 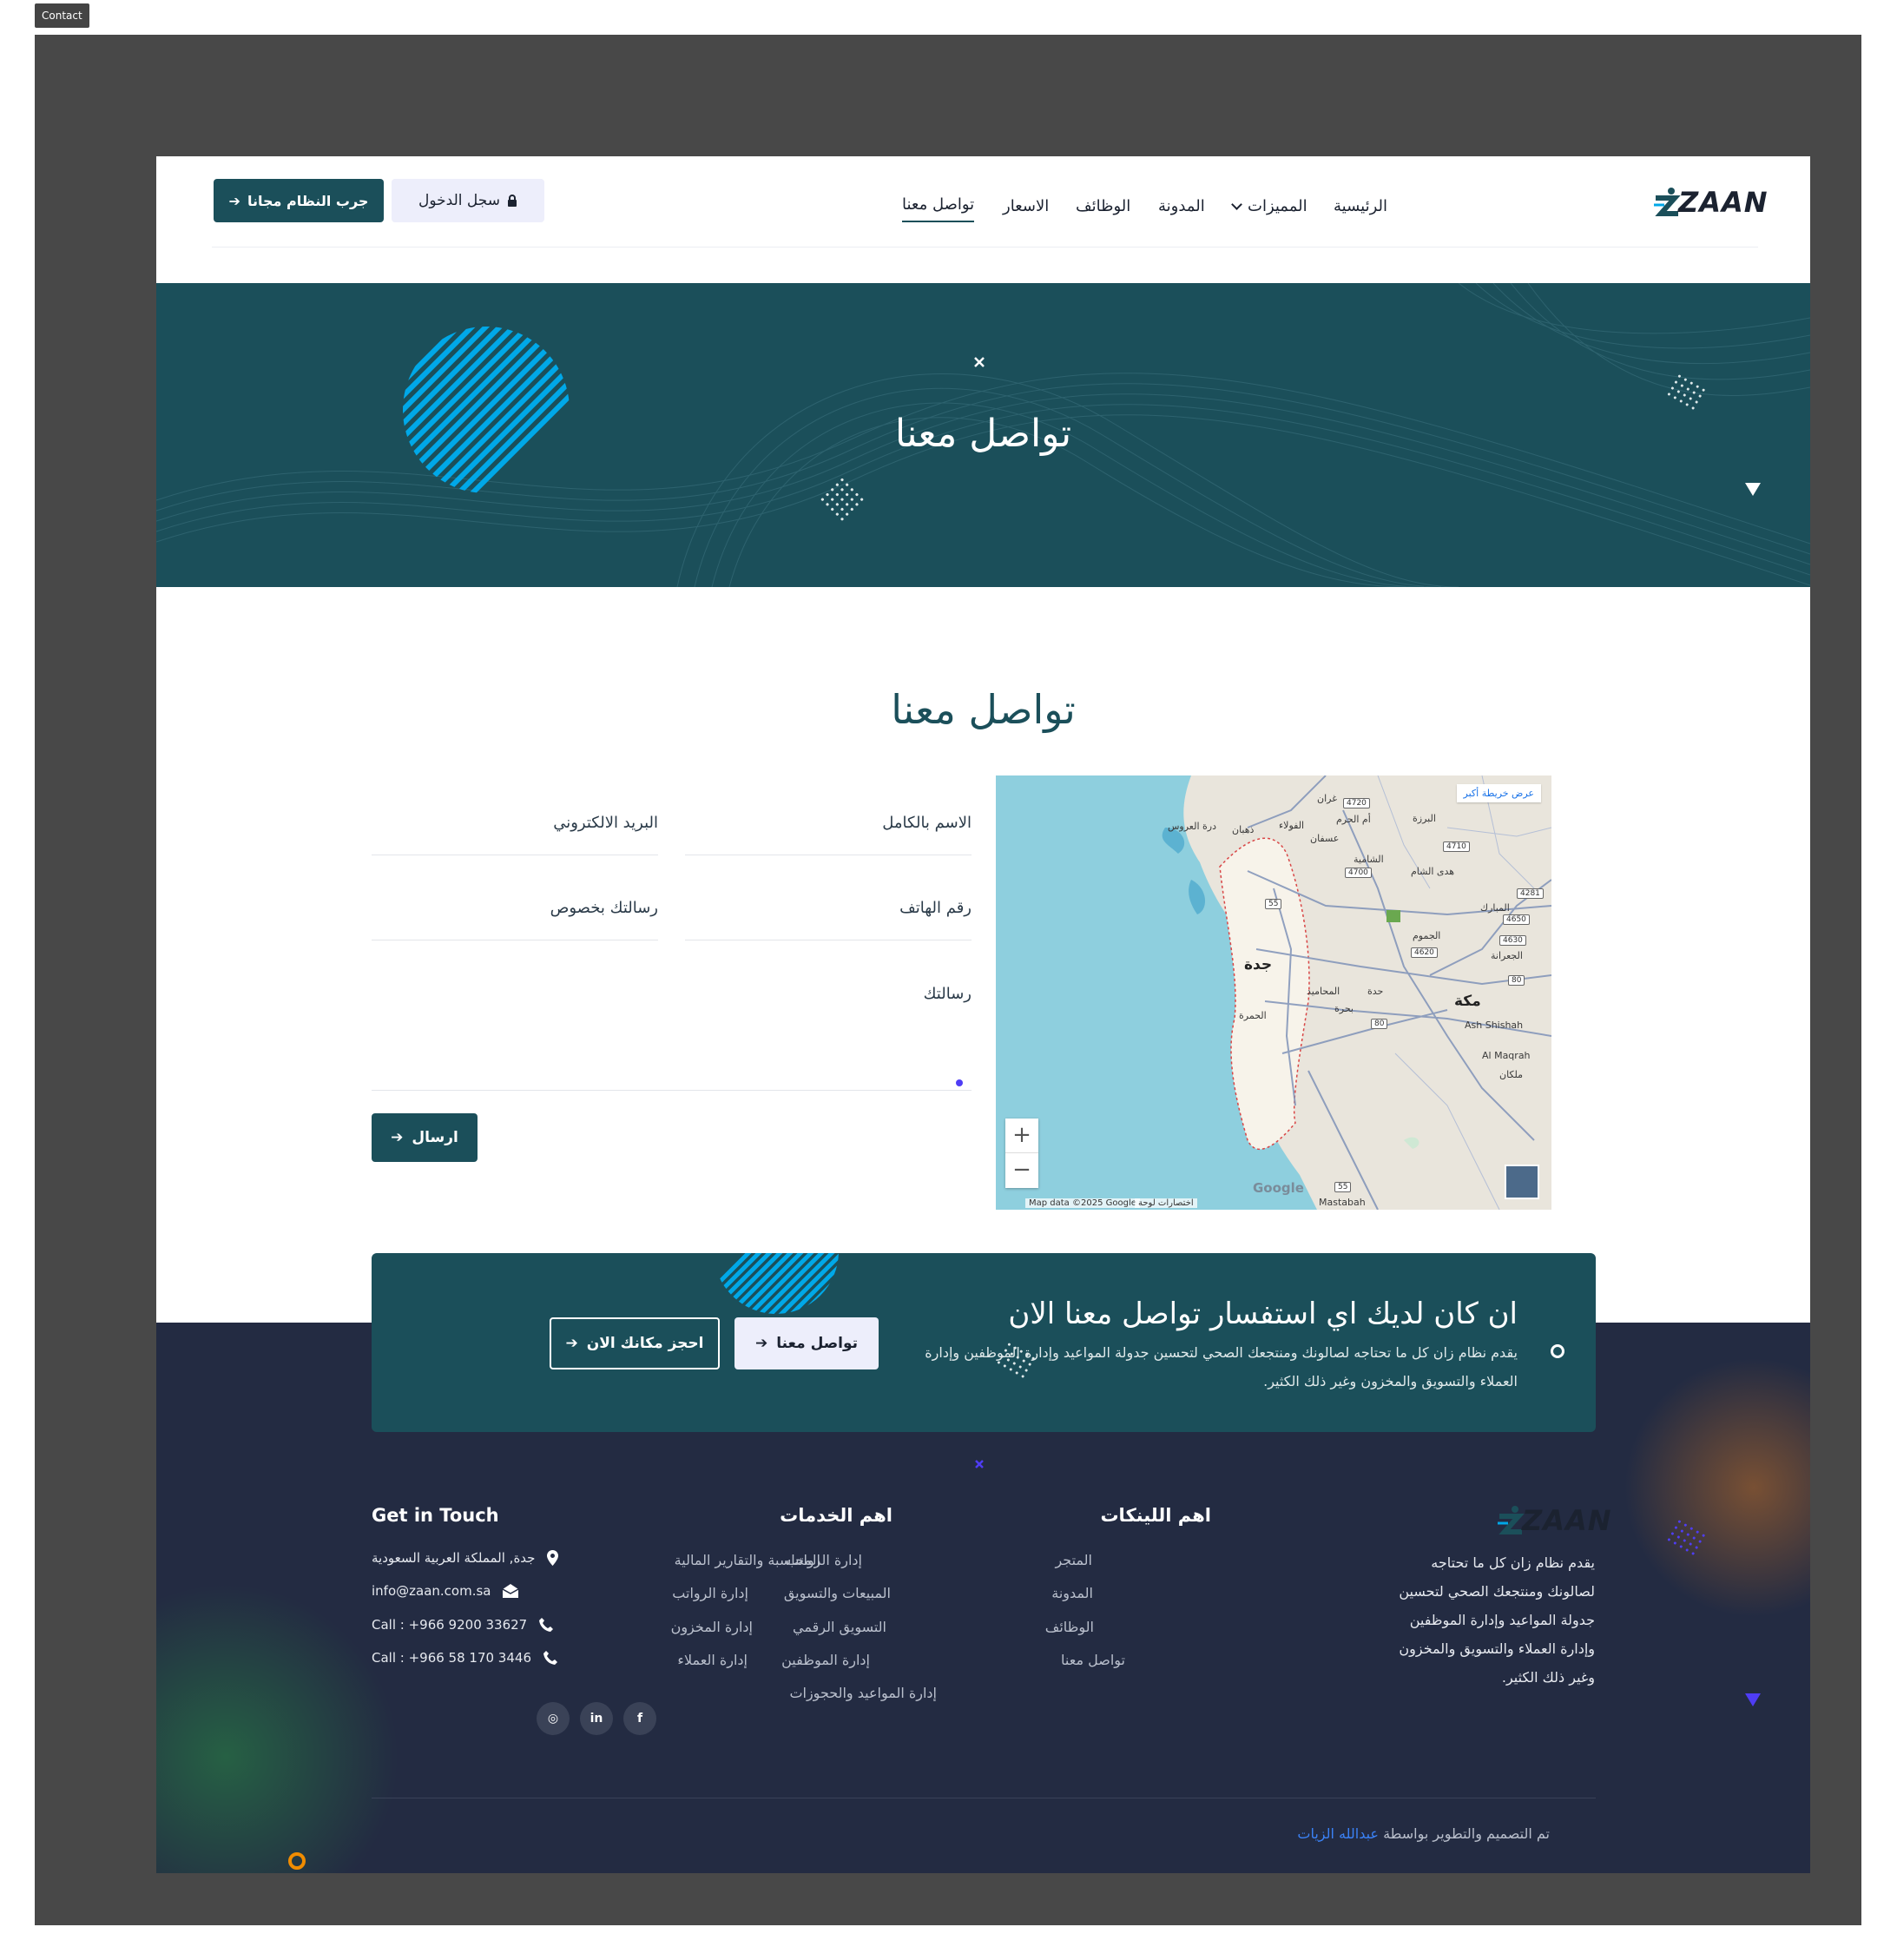 I want to click on map-label-al-hamra: الحمرة, so click(x=1253, y=1015).